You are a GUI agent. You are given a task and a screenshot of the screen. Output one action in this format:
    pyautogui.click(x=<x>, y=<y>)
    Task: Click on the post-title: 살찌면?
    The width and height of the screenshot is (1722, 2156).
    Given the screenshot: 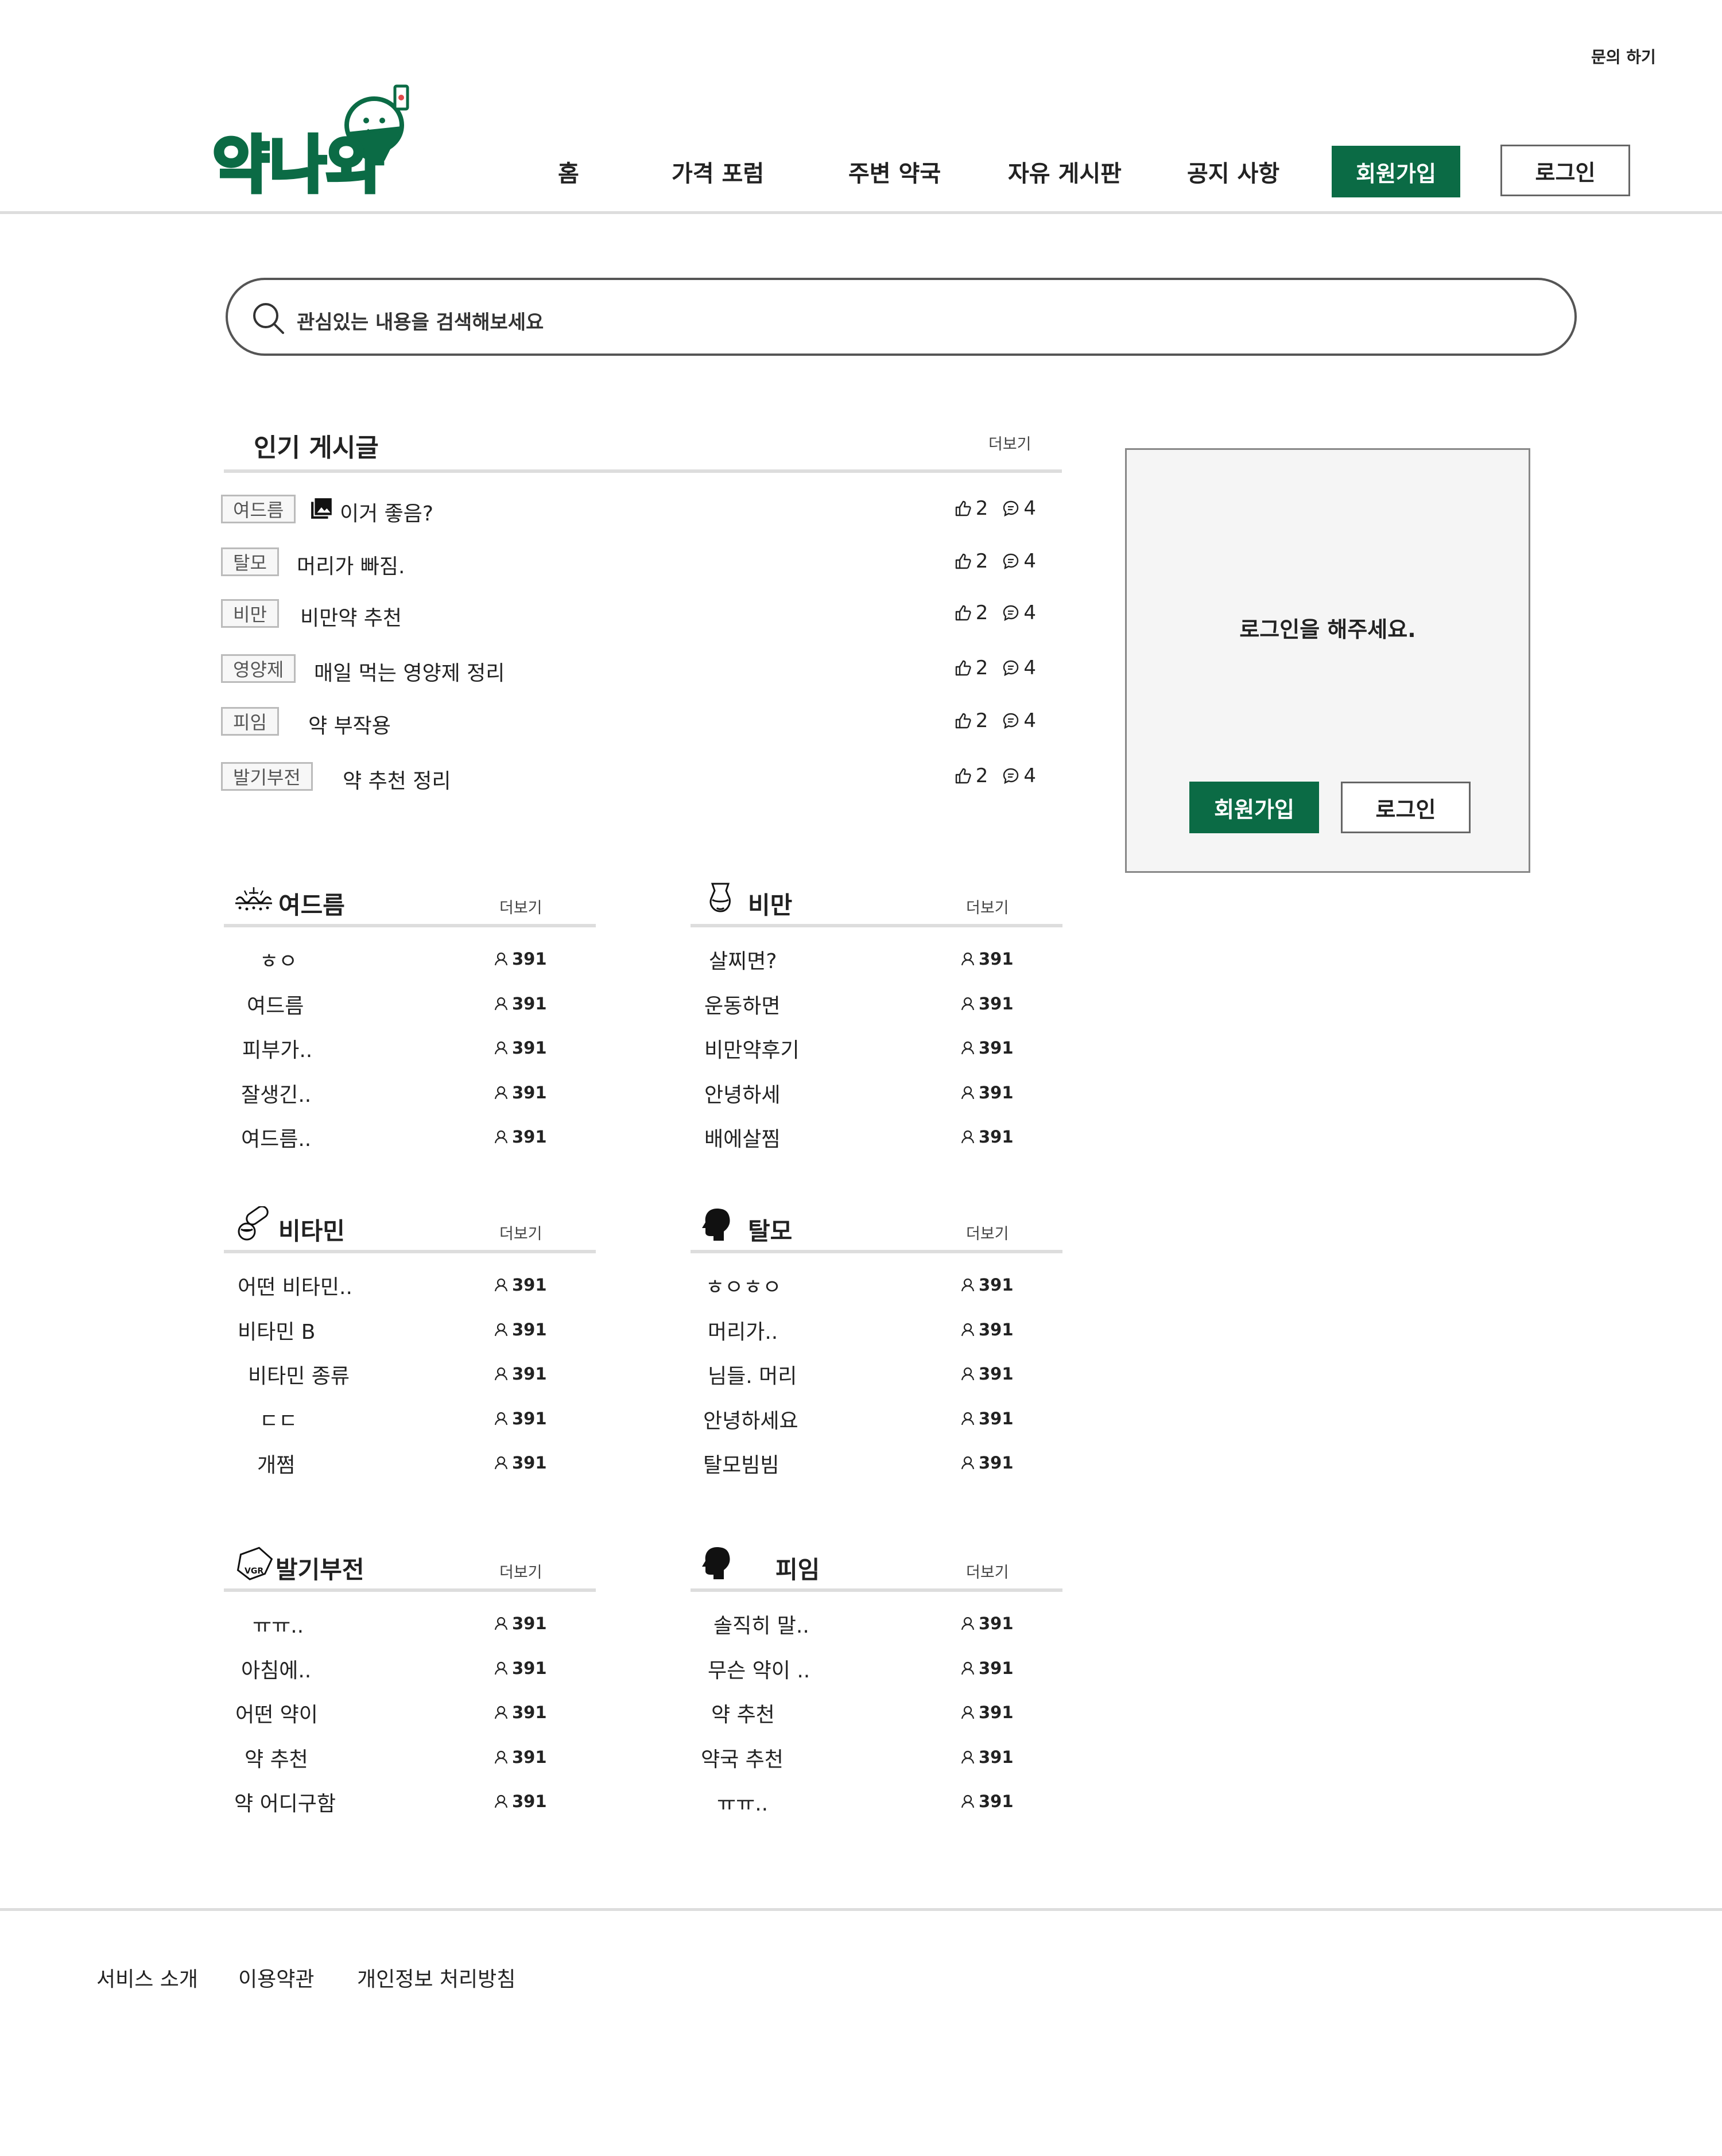 What is the action you would take?
    pyautogui.click(x=743, y=959)
    